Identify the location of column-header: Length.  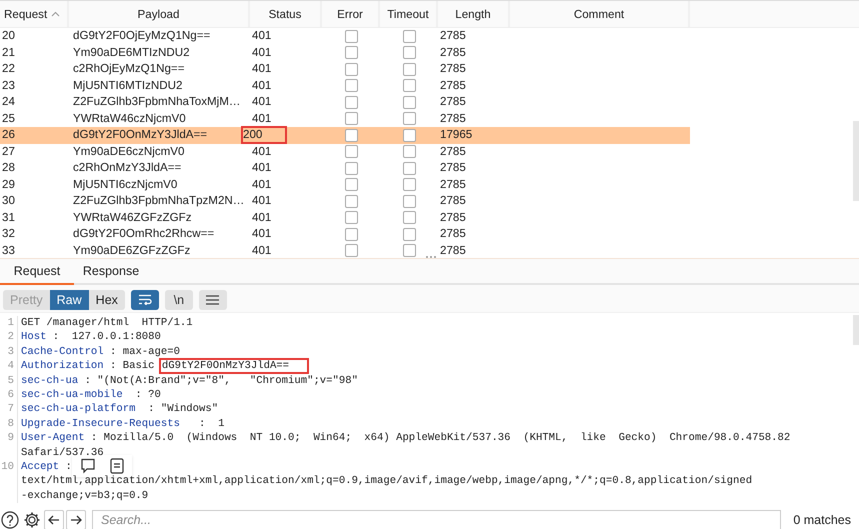
(474, 14).